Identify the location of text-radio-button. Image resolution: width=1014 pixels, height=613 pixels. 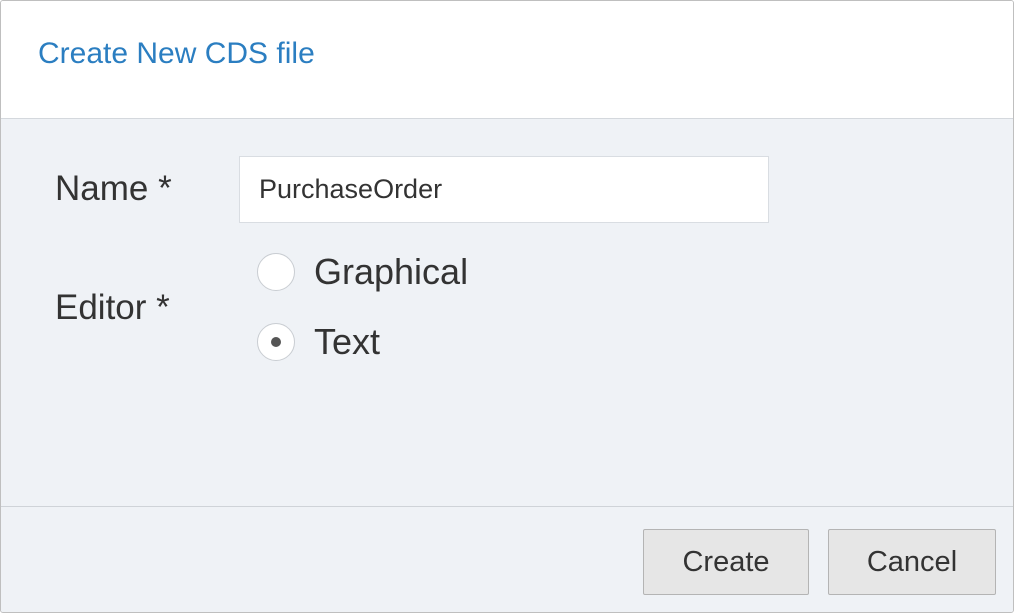
(276, 342).